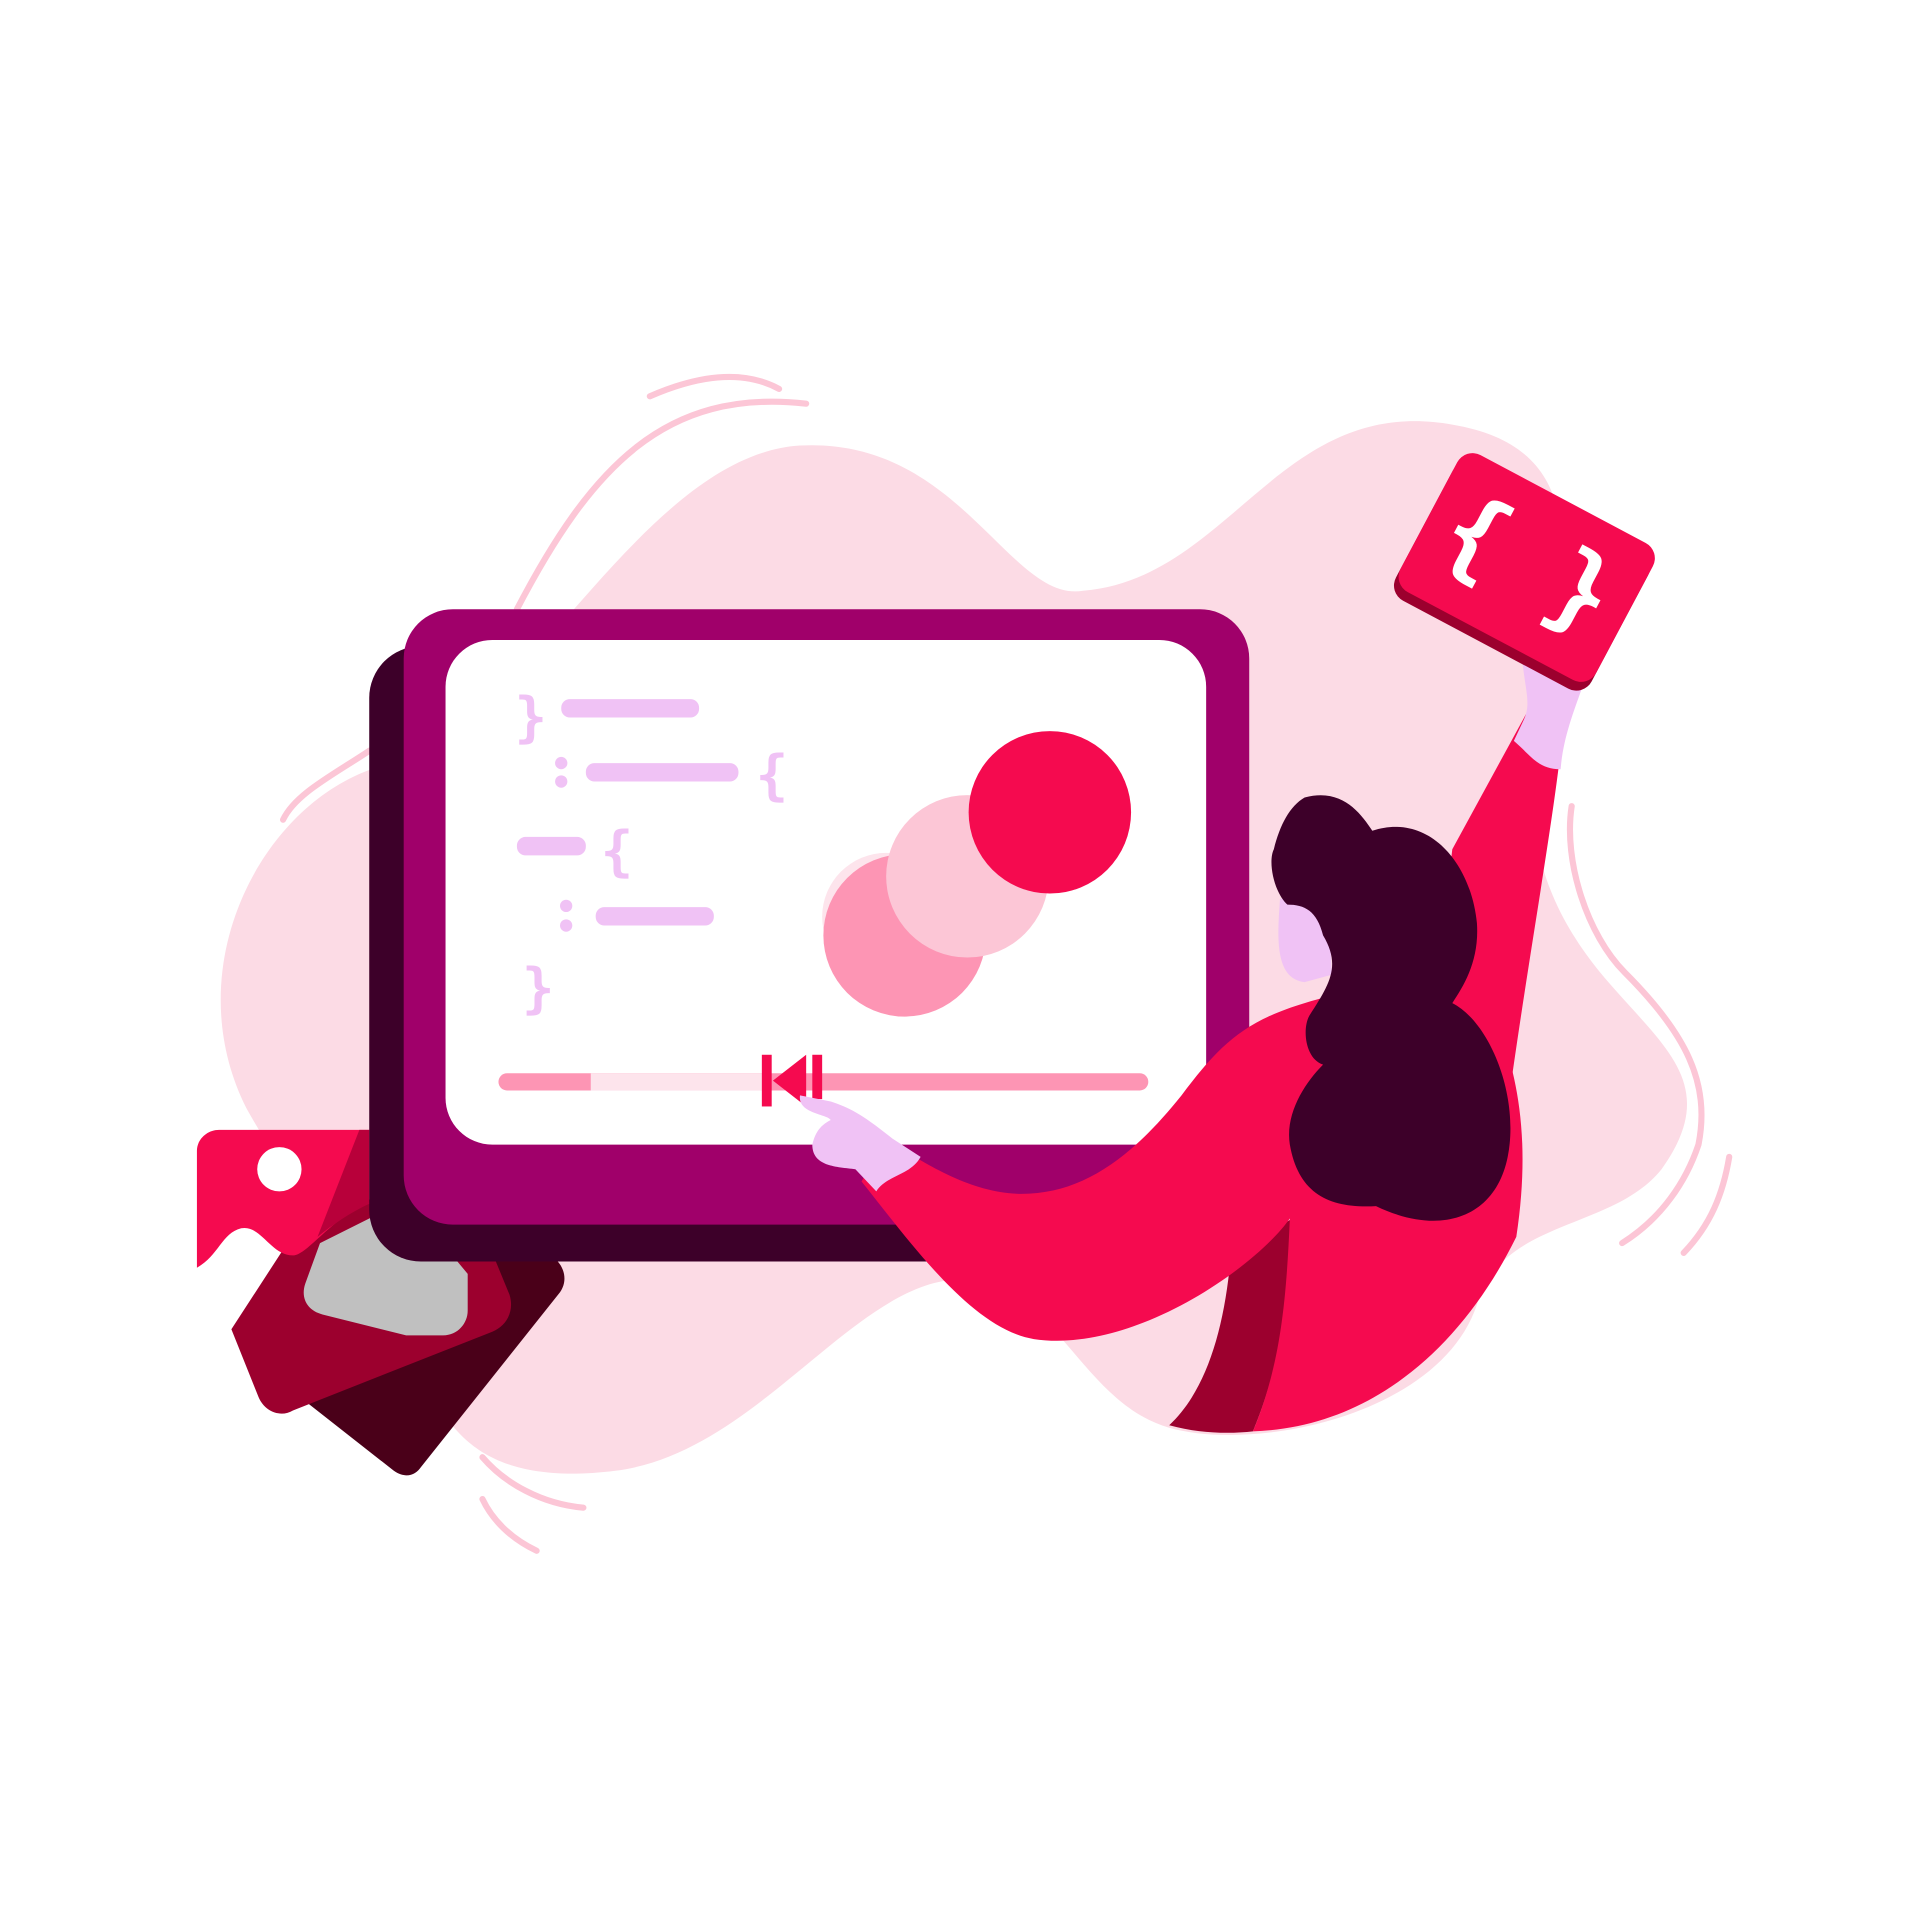 The width and height of the screenshot is (1920, 1920). I want to click on pause-icon, so click(817, 1077).